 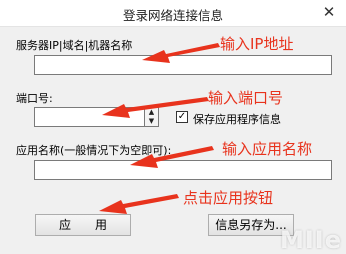 What do you see at coordinates (155, 107) in the screenshot?
I see `arrow-port-icon` at bounding box center [155, 107].